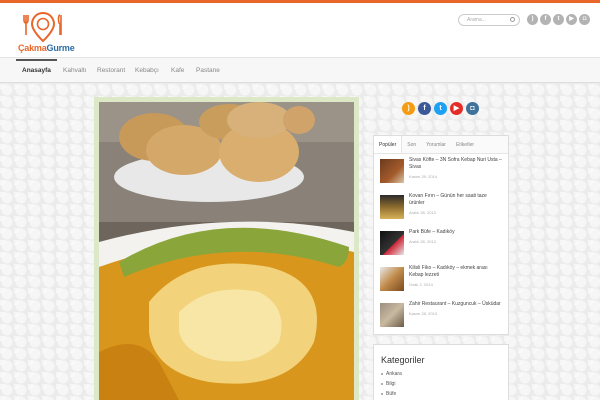 The width and height of the screenshot is (600, 400). What do you see at coordinates (300, 30) in the screenshot?
I see `site-header: ÇakmaGurme Arama... ) f t ▶ ◘` at bounding box center [300, 30].